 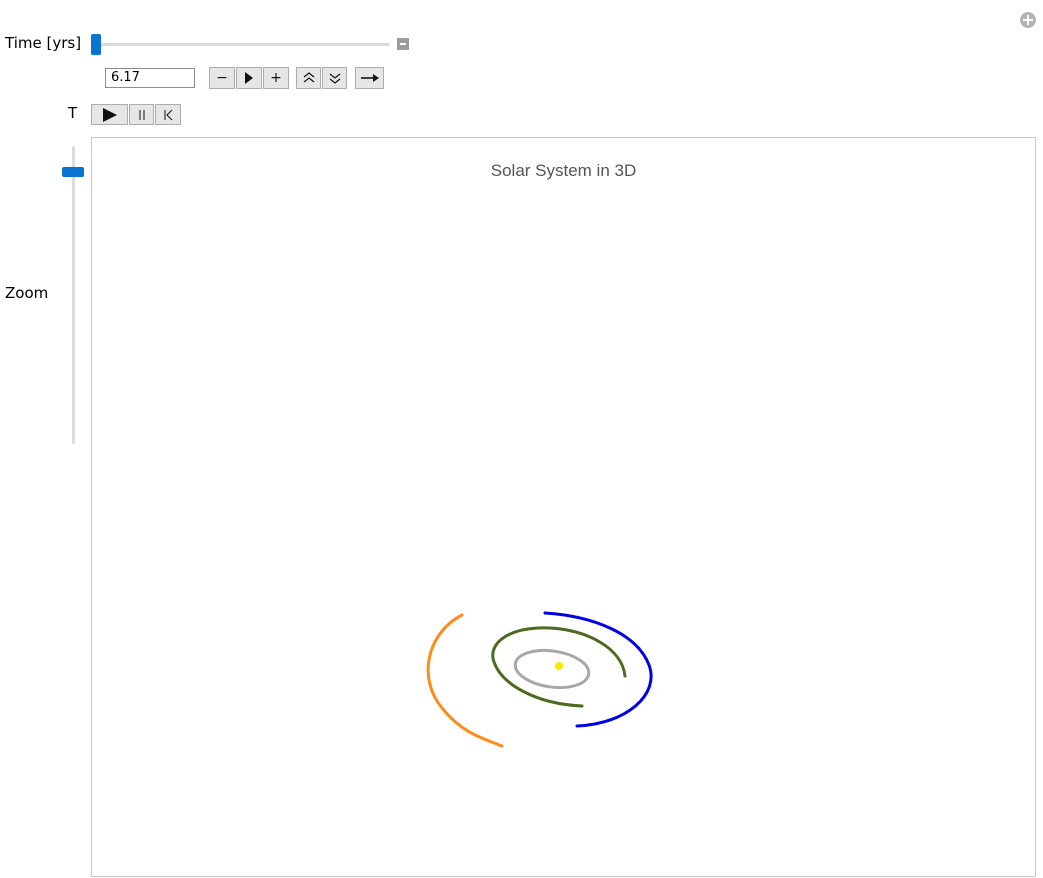 What do you see at coordinates (73, 172) in the screenshot?
I see `zoom-slider-thumb` at bounding box center [73, 172].